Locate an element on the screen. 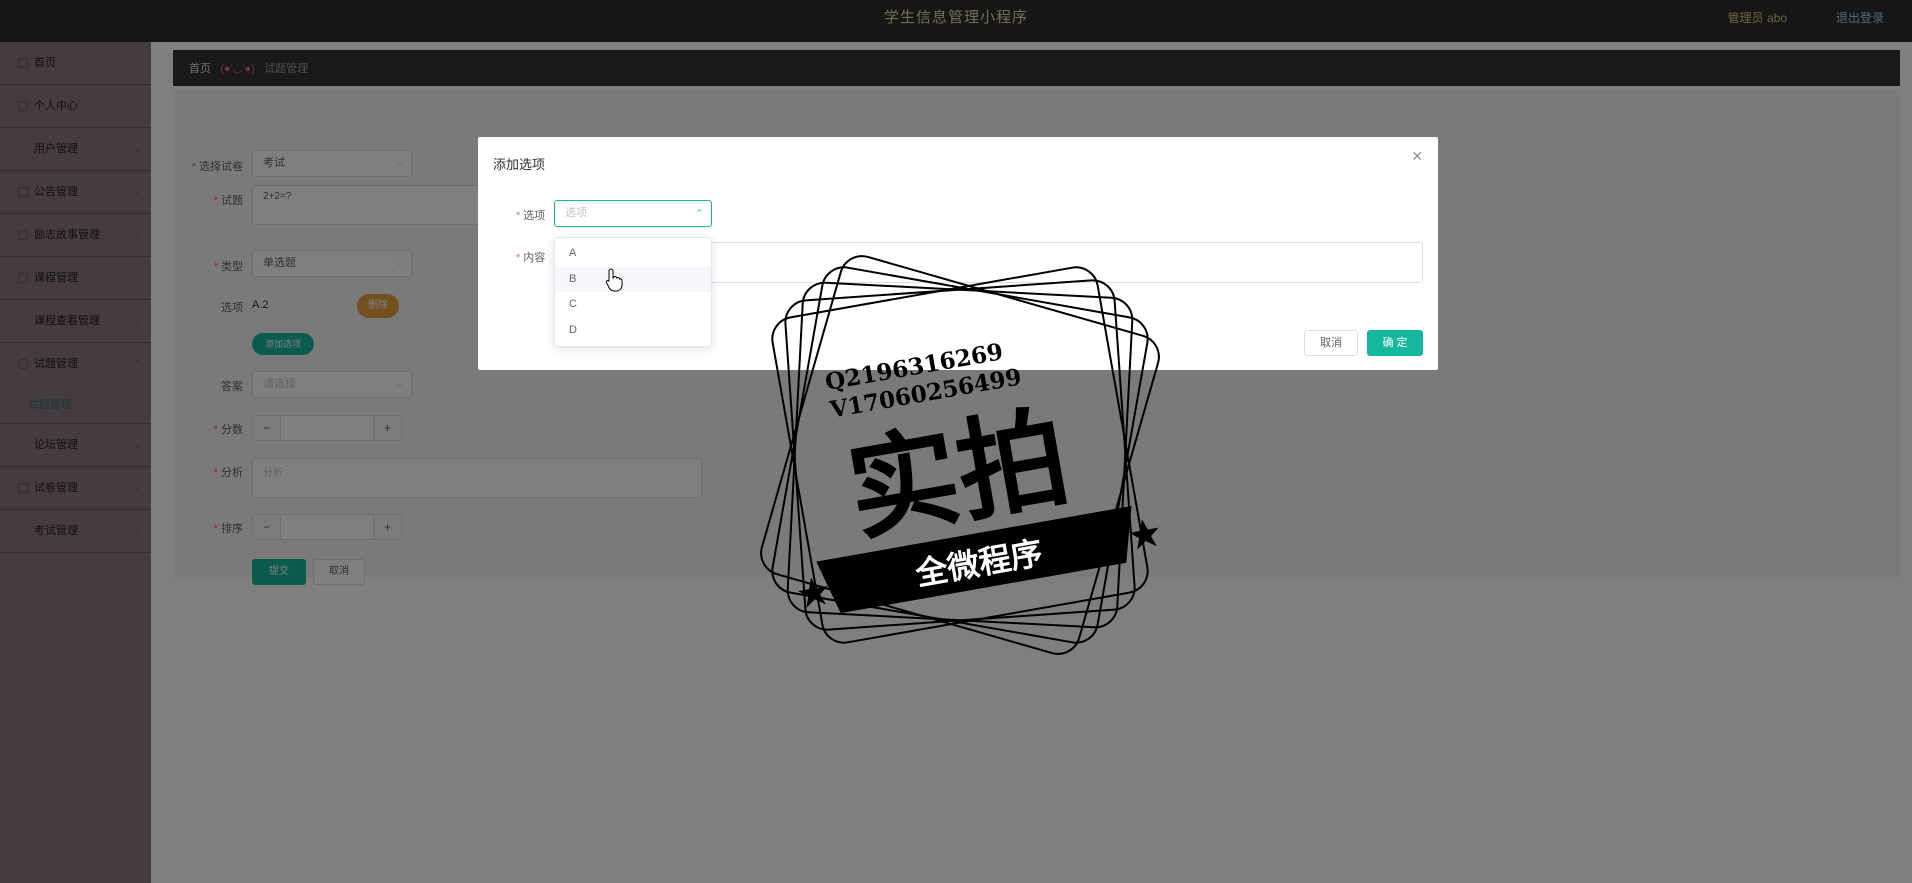 The height and width of the screenshot is (883, 1912). option-dropdown: A B C D is located at coordinates (633, 292).